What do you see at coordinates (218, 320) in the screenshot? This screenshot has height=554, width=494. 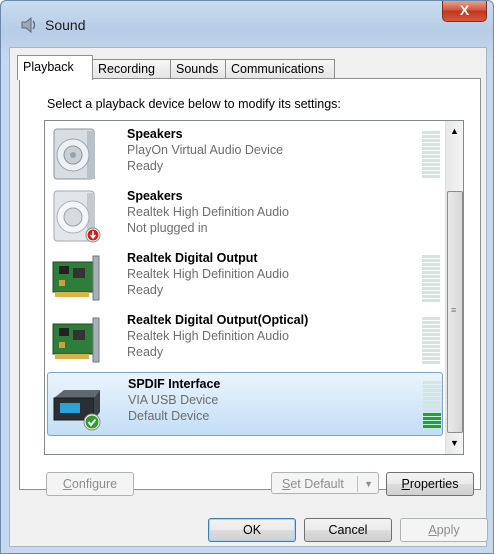 I see `device-name: Realtek Digital Output(Optical)` at bounding box center [218, 320].